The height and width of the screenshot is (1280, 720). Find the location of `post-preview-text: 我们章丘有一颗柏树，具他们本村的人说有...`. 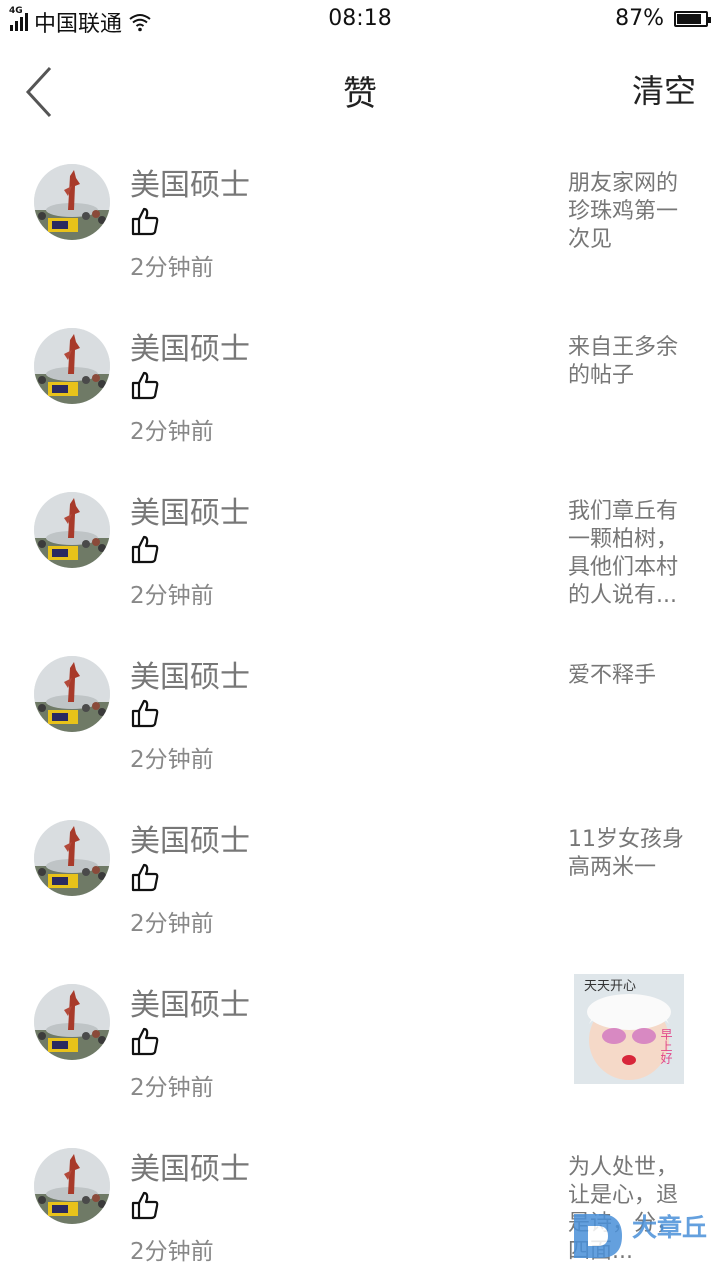

post-preview-text: 我们章丘有一颗柏树，具他们本村的人说有... is located at coordinates (623, 553).